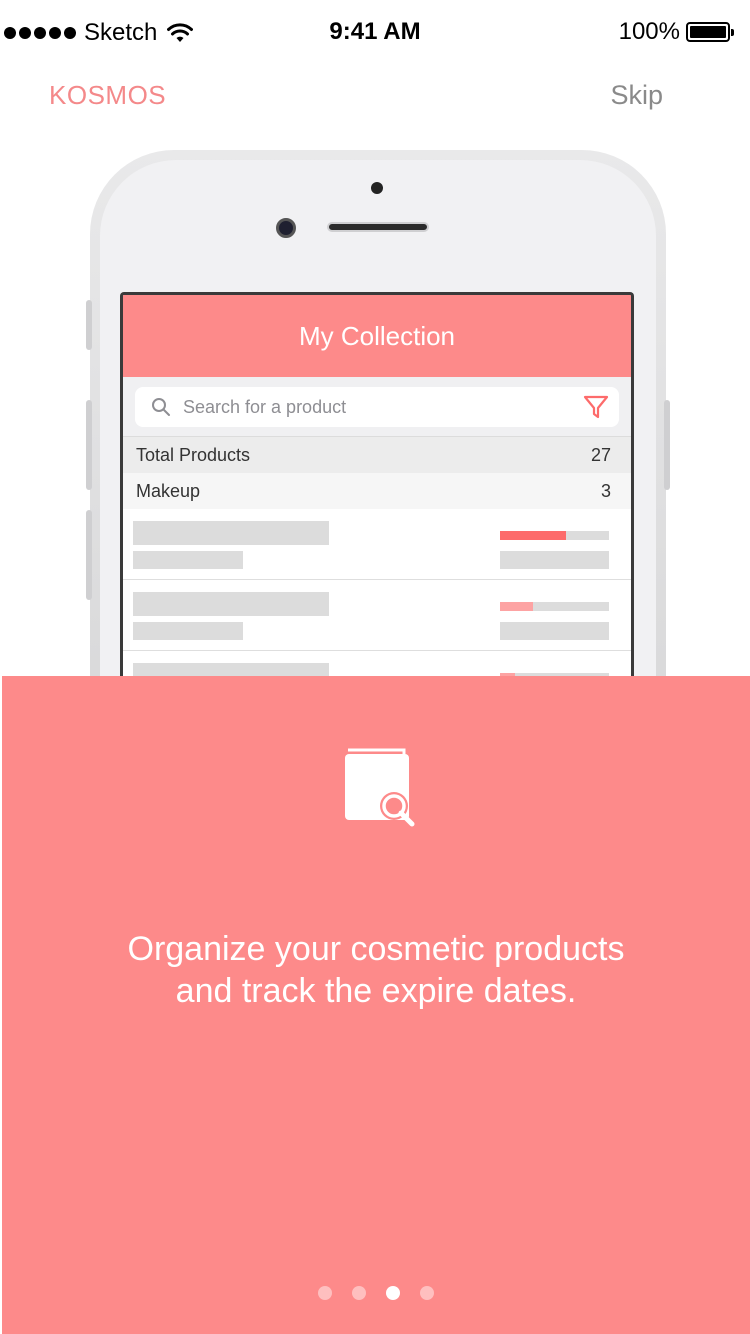 The width and height of the screenshot is (750, 1334). I want to click on phone-mute-switch, so click(89, 325).